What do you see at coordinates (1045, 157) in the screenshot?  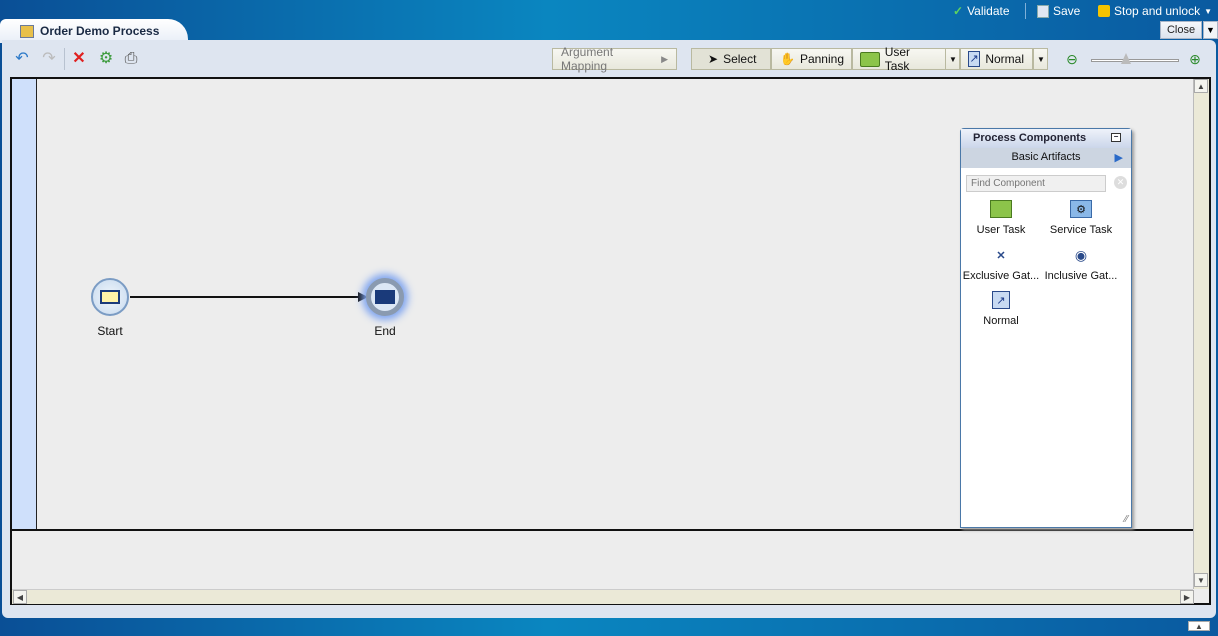 I see `palette-section: Basic Artifacts` at bounding box center [1045, 157].